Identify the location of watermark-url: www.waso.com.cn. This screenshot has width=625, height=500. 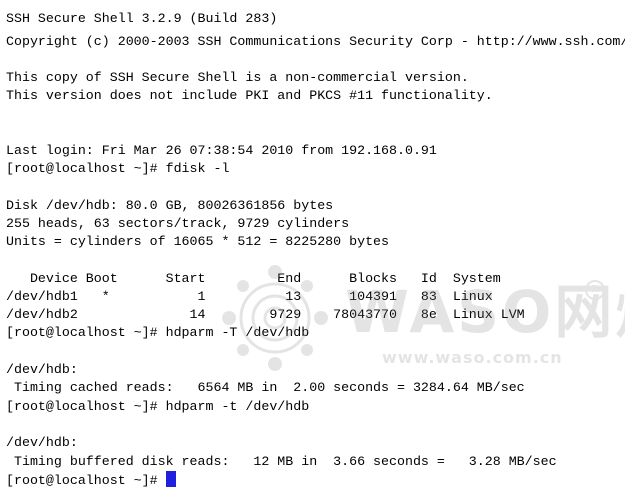
(472, 357).